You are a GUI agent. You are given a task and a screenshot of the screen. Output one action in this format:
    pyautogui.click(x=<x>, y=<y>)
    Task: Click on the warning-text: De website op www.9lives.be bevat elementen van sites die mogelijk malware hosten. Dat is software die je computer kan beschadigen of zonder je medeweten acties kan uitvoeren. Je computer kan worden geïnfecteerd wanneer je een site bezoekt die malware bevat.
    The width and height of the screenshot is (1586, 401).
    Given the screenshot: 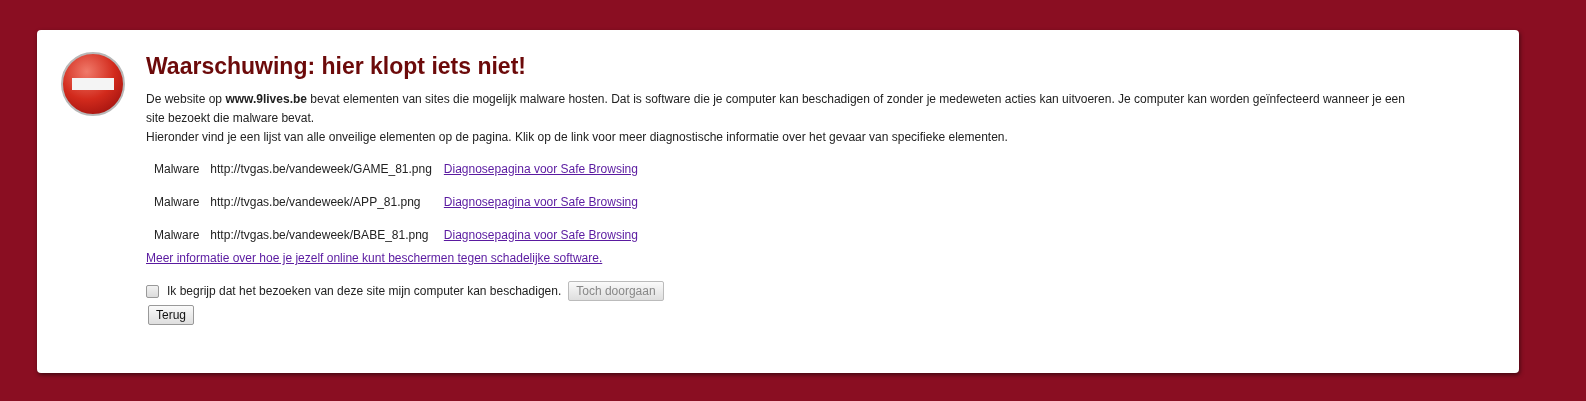 What is the action you would take?
    pyautogui.click(x=776, y=109)
    